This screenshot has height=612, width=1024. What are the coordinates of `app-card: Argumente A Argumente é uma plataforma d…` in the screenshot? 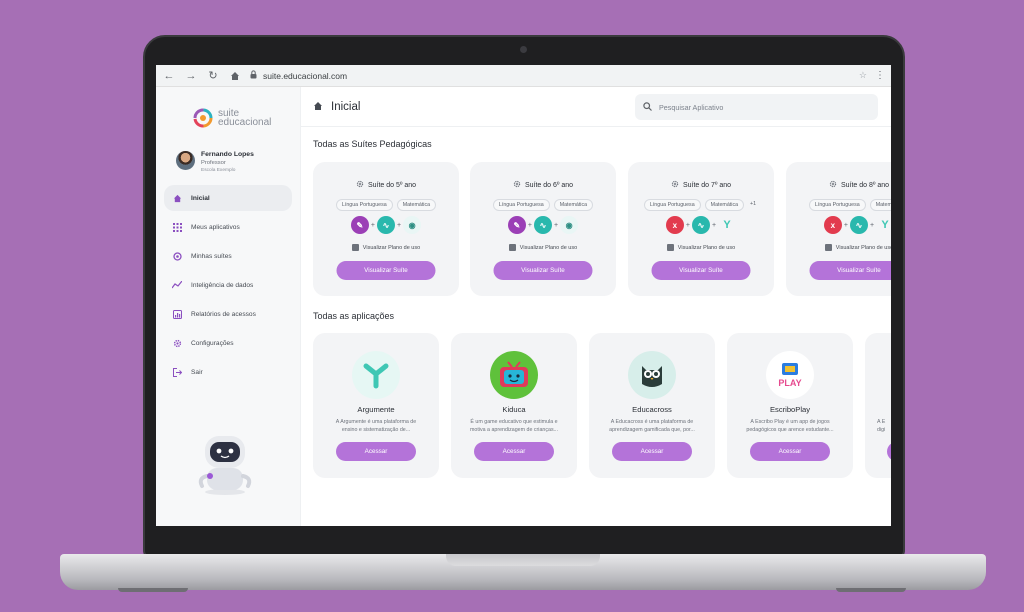 It's located at (376, 405).